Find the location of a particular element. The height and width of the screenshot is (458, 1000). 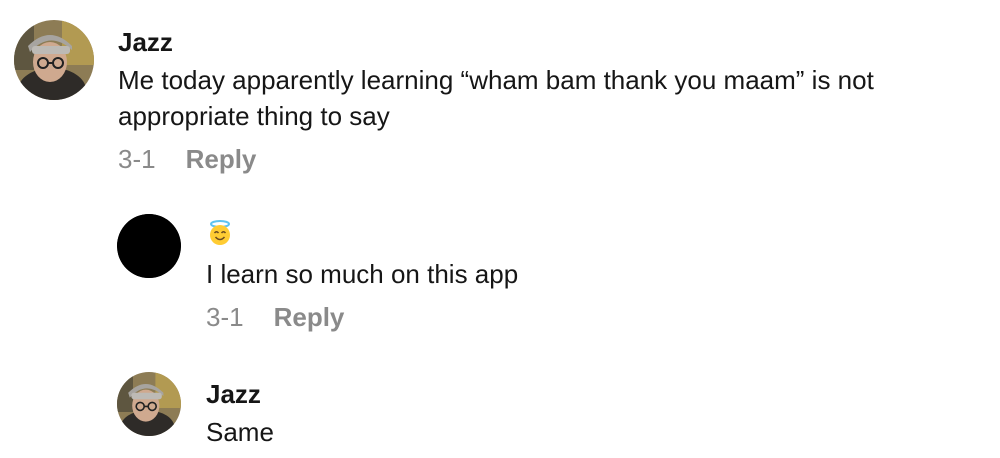

smiling-face-with-halo-icon is located at coordinates (220, 232).